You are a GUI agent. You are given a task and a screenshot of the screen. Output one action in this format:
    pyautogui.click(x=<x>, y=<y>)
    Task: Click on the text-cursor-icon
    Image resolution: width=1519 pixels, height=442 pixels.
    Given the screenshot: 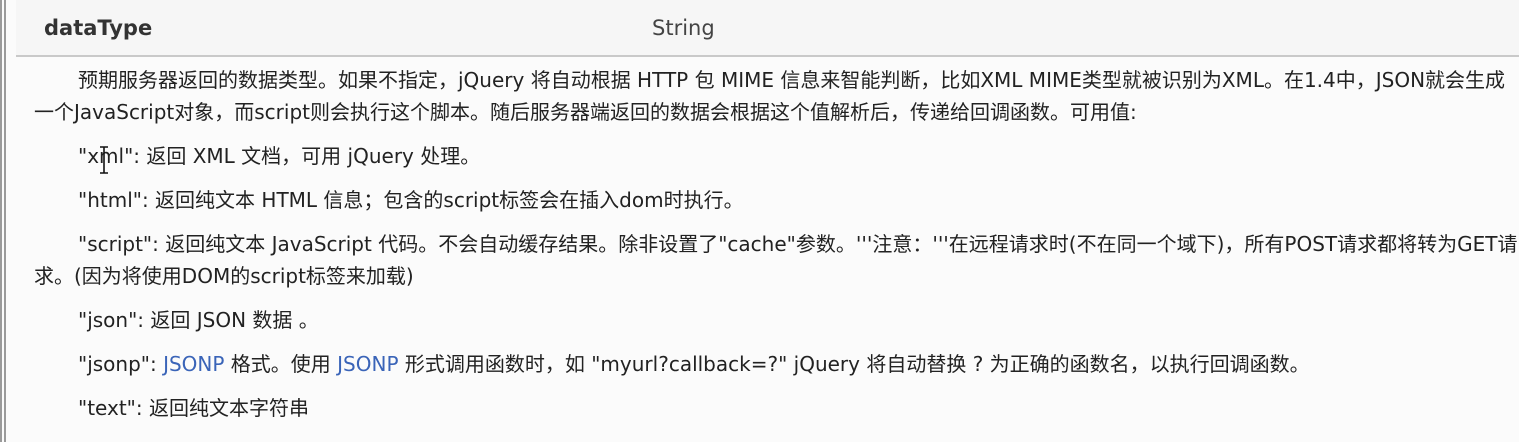 What is the action you would take?
    pyautogui.click(x=104, y=160)
    